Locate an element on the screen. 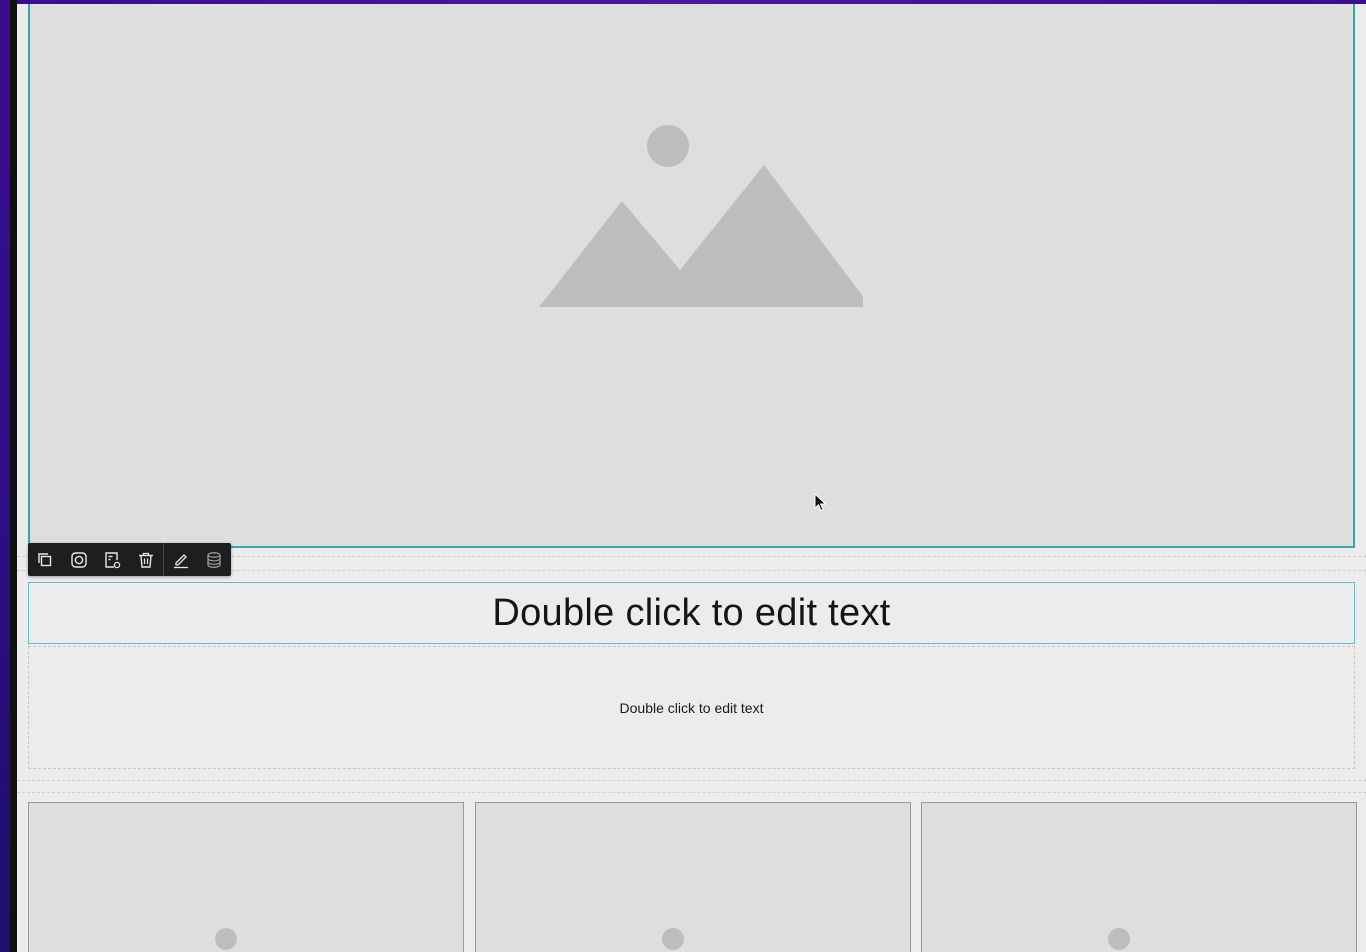  body-text-block: Double click to edit text is located at coordinates (691, 707).